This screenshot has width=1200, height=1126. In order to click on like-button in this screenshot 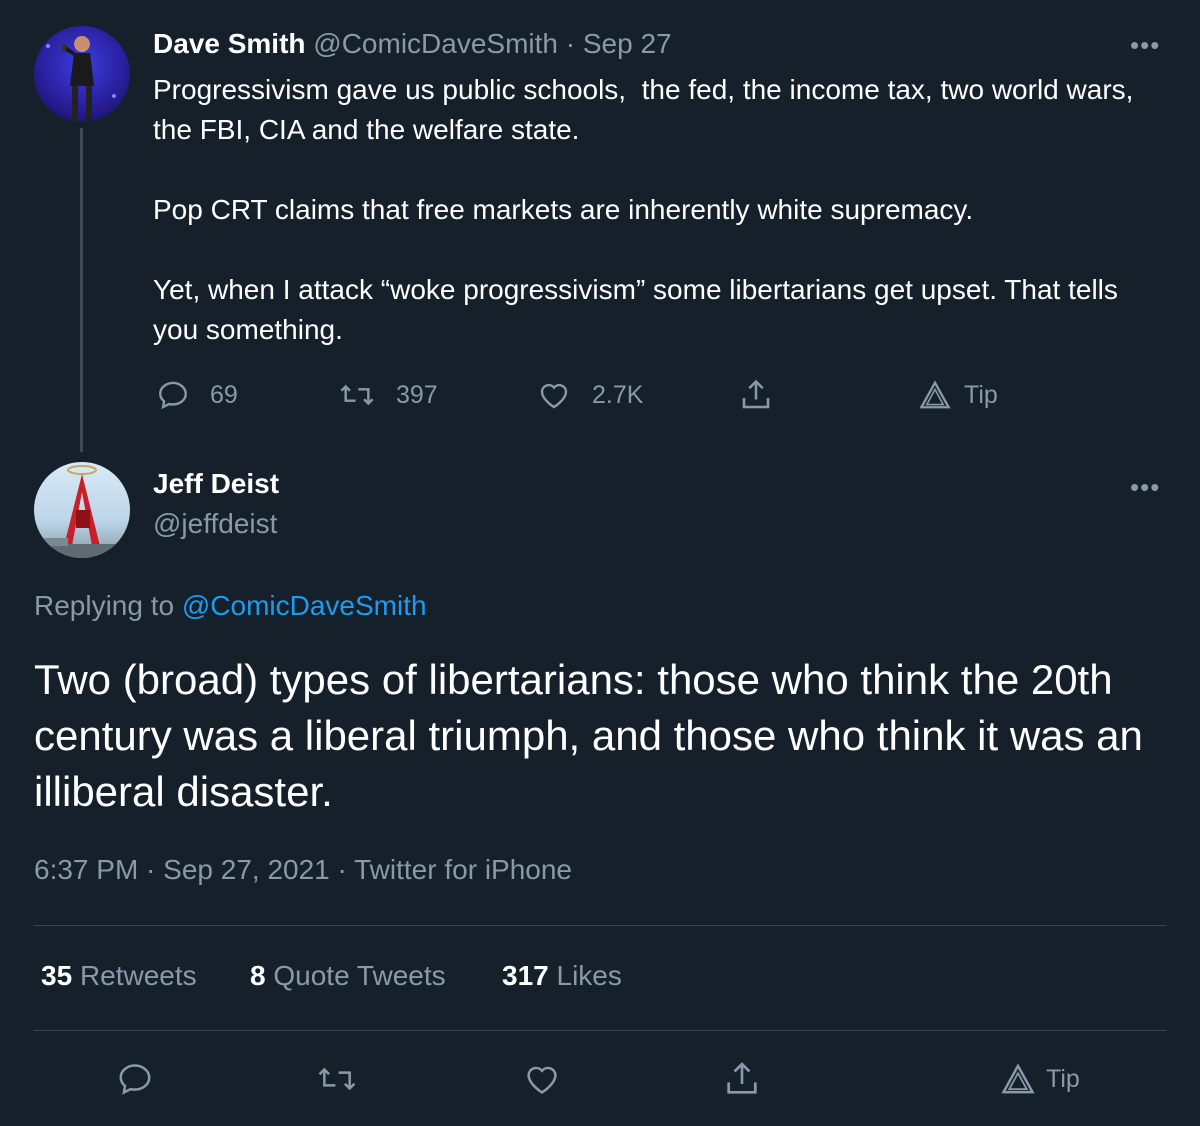, I will do `click(542, 1079)`.